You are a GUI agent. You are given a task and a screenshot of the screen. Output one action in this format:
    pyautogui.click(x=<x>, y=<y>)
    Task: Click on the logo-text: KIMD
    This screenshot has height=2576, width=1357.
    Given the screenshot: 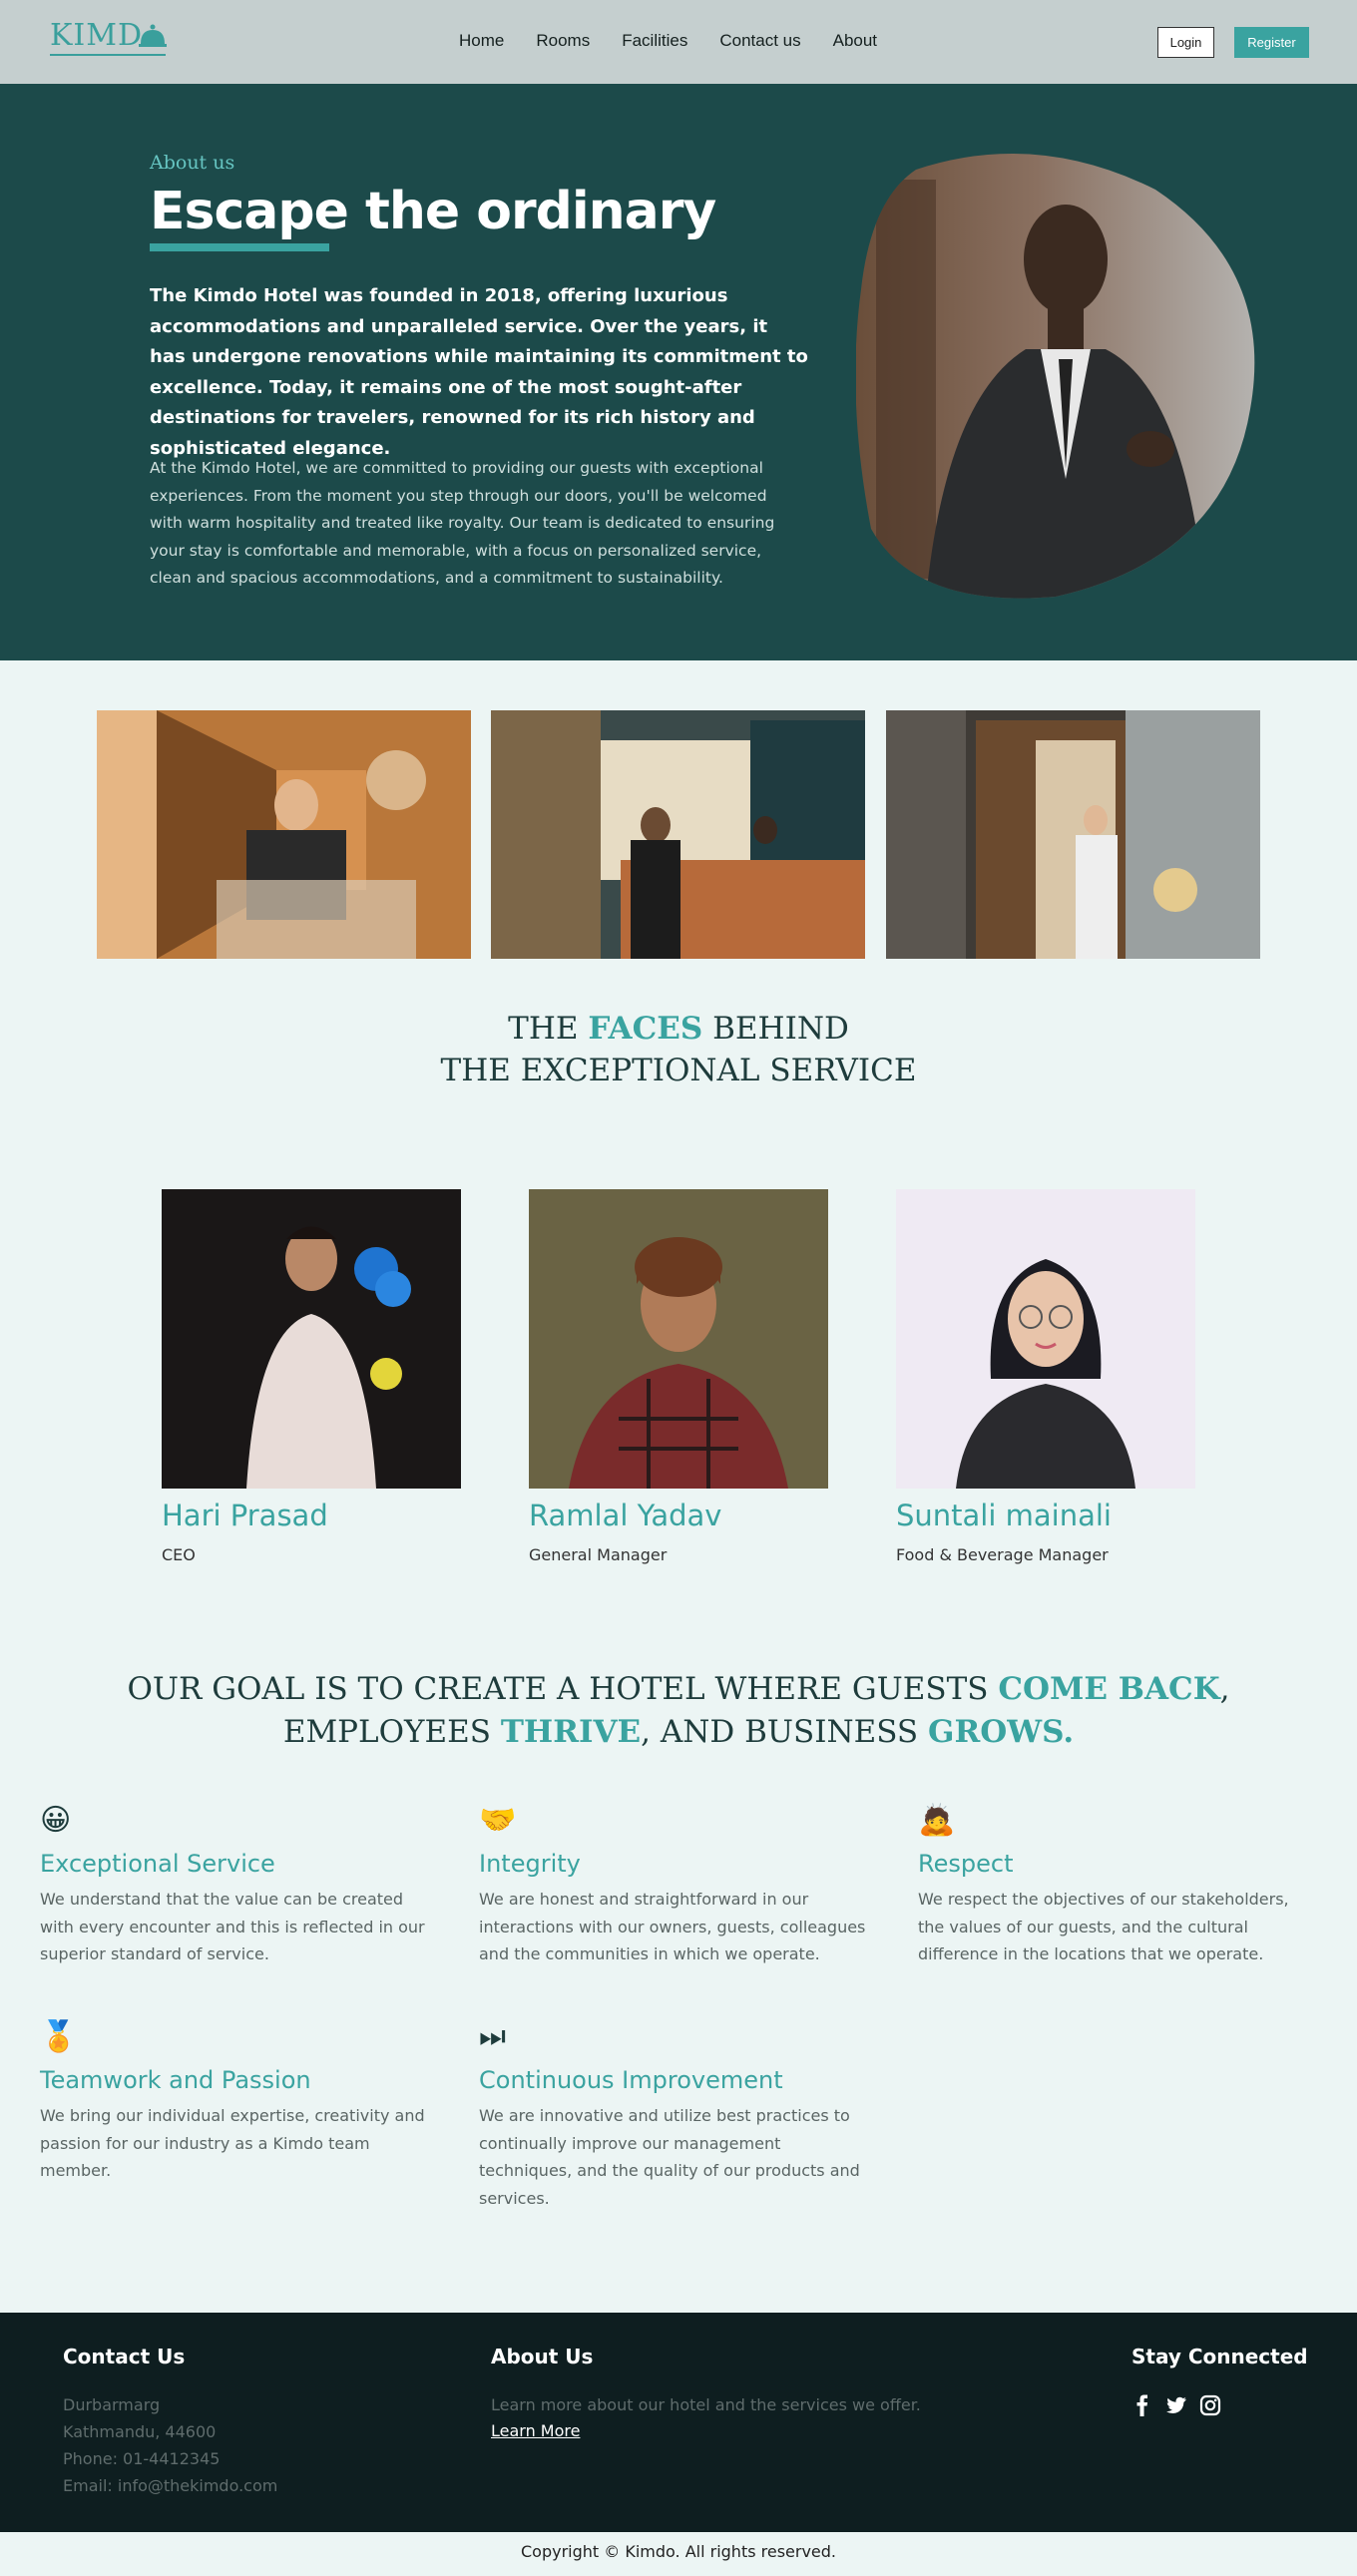 What is the action you would take?
    pyautogui.click(x=97, y=35)
    